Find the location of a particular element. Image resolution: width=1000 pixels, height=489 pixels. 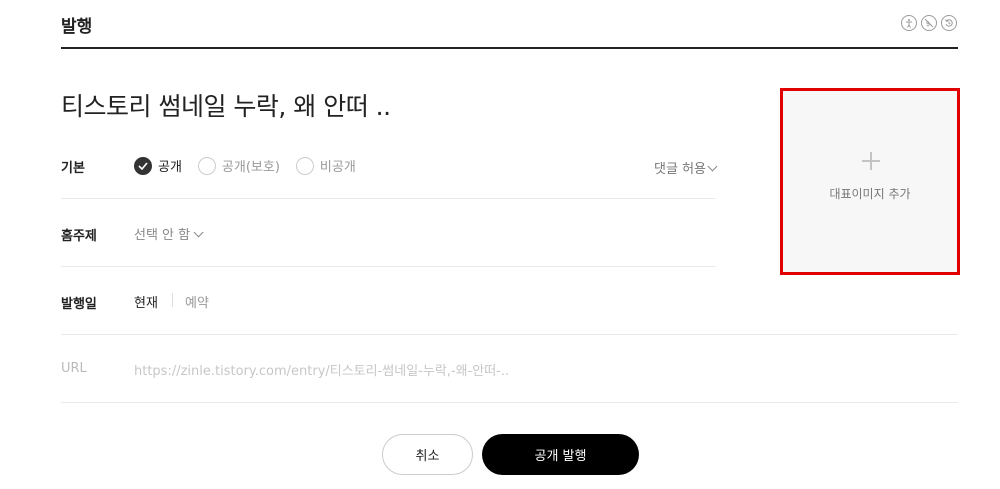

radio-private: 비공개 is located at coordinates (325, 165).